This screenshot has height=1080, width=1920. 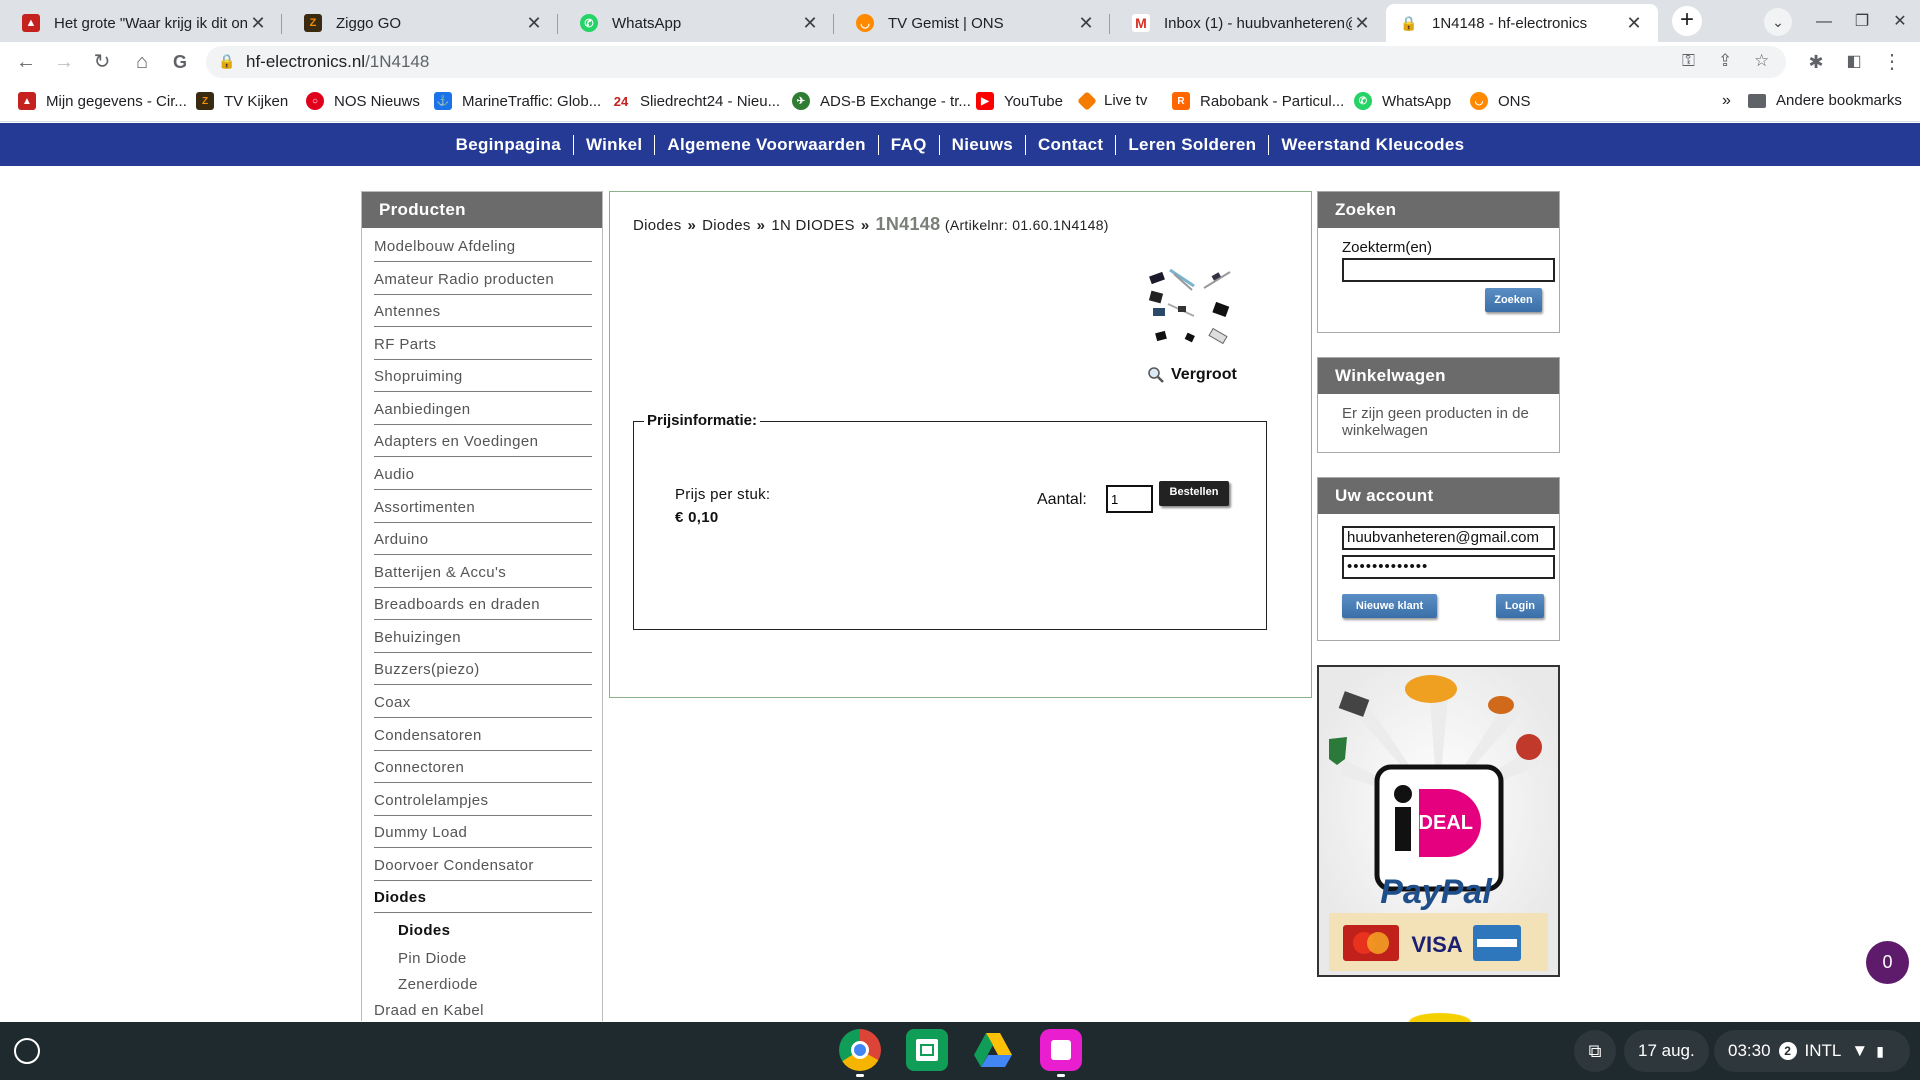 What do you see at coordinates (1825, 100) in the screenshot?
I see `other-bookmarks-folder: Andere bookmarks` at bounding box center [1825, 100].